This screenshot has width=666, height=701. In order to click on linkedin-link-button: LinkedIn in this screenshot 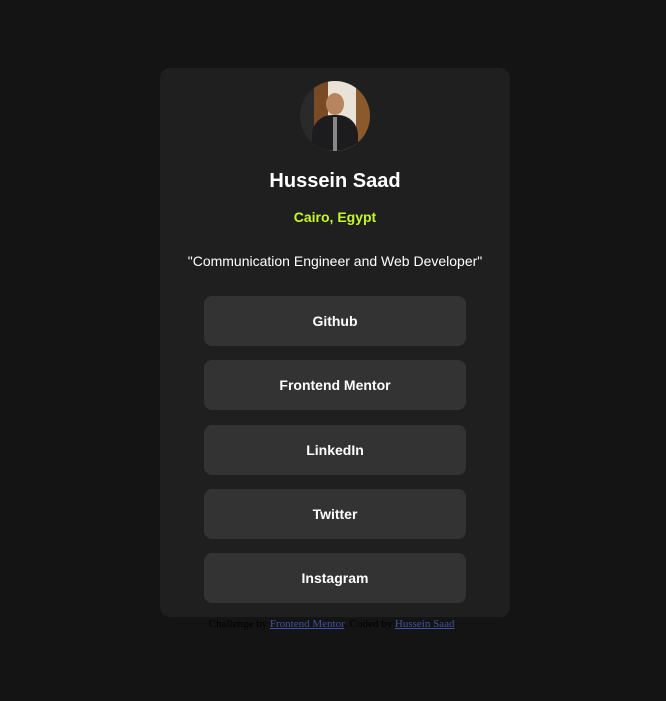, I will do `click(335, 450)`.